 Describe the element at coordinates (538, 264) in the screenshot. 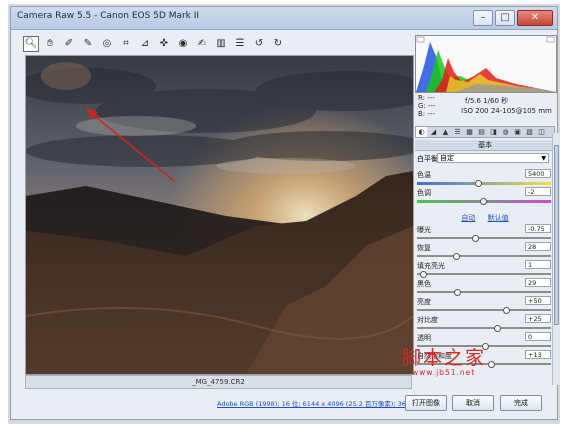

I see `fill-light-input: 1` at that location.